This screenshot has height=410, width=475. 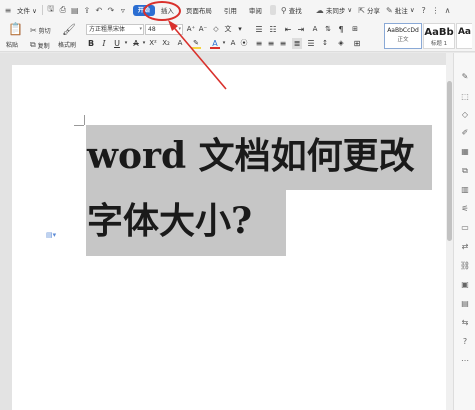 I want to click on collapse-ribbon-icon: ∧, so click(x=448, y=10).